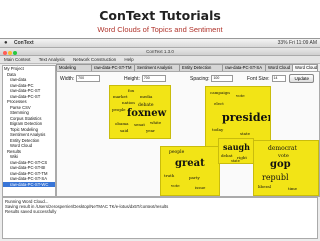 The image size is (320, 241). I want to click on cloud-word: republ, so click(275, 177).